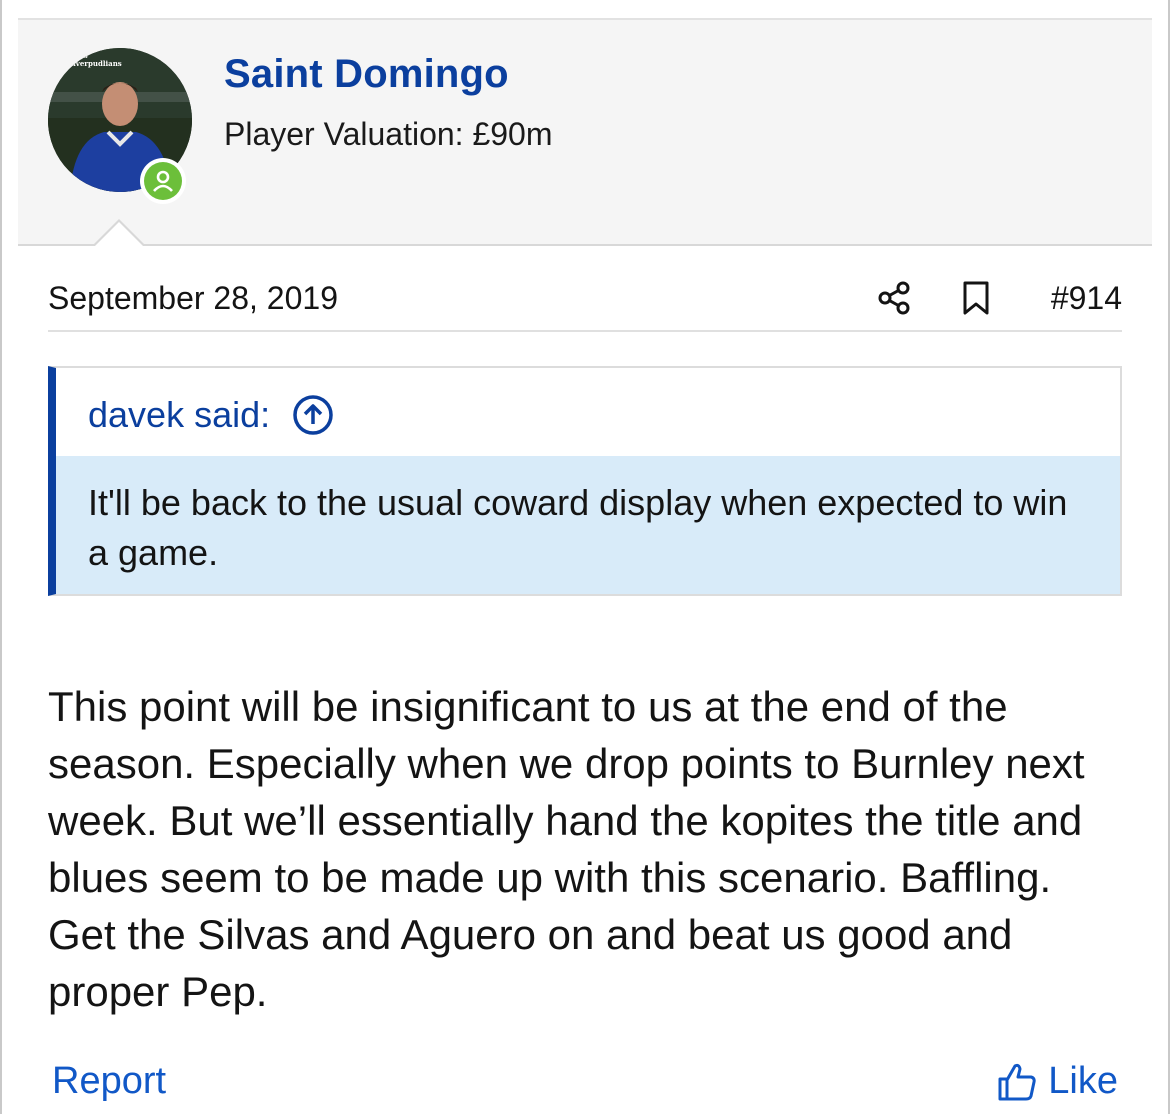 Image resolution: width=1170 pixels, height=1114 pixels. What do you see at coordinates (894, 298) in the screenshot?
I see `share-icon` at bounding box center [894, 298].